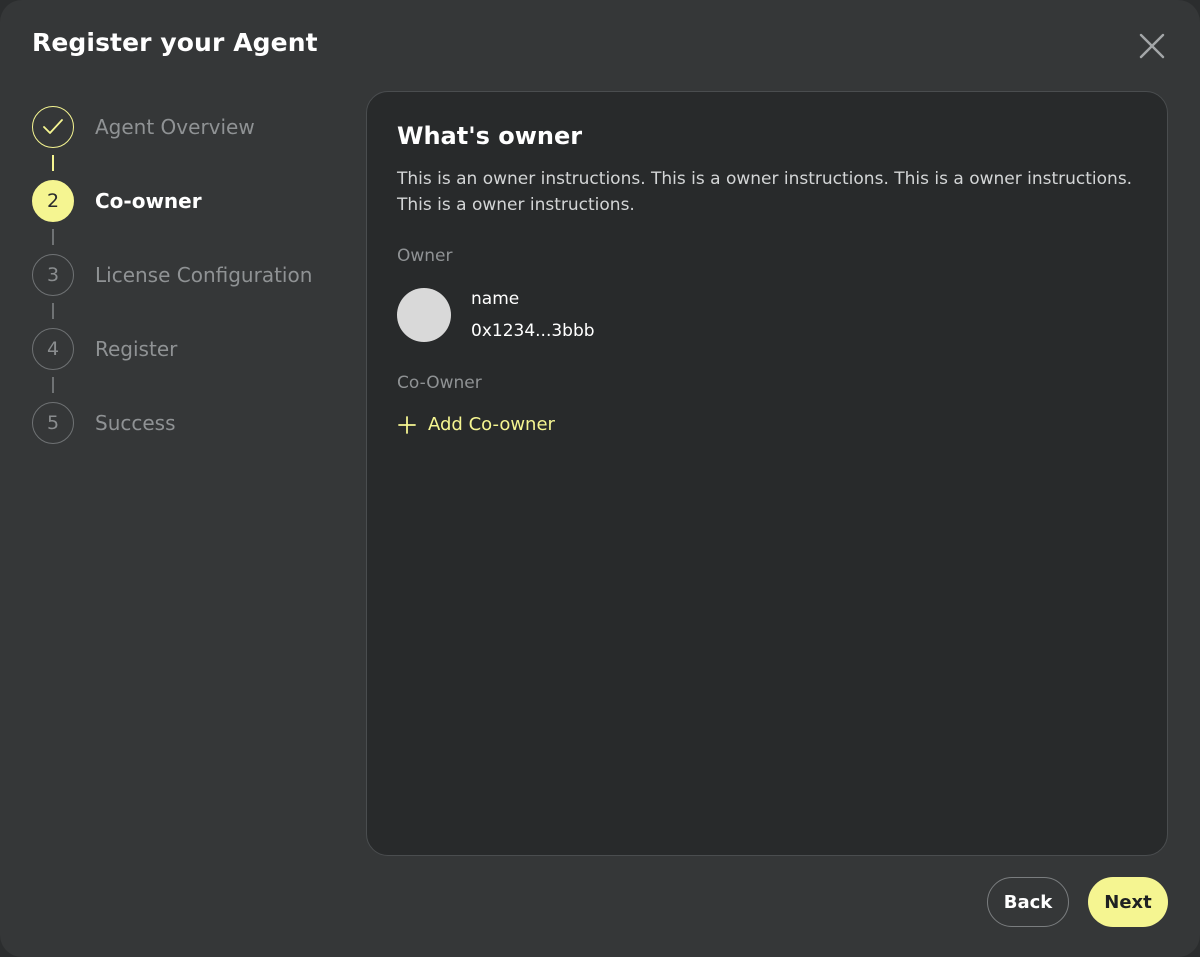 This screenshot has height=957, width=1200. Describe the element at coordinates (1028, 902) in the screenshot. I see `back-button: Back` at that location.